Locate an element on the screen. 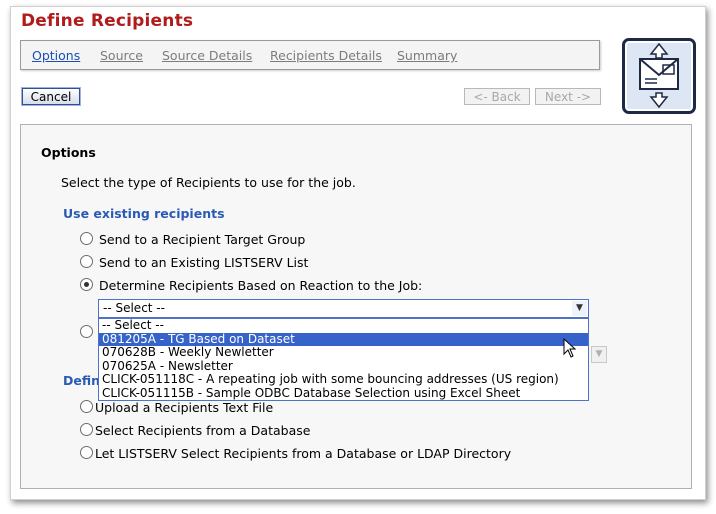 The width and height of the screenshot is (716, 514). existing-recipients-heading: Use existing recipients is located at coordinates (144, 213).